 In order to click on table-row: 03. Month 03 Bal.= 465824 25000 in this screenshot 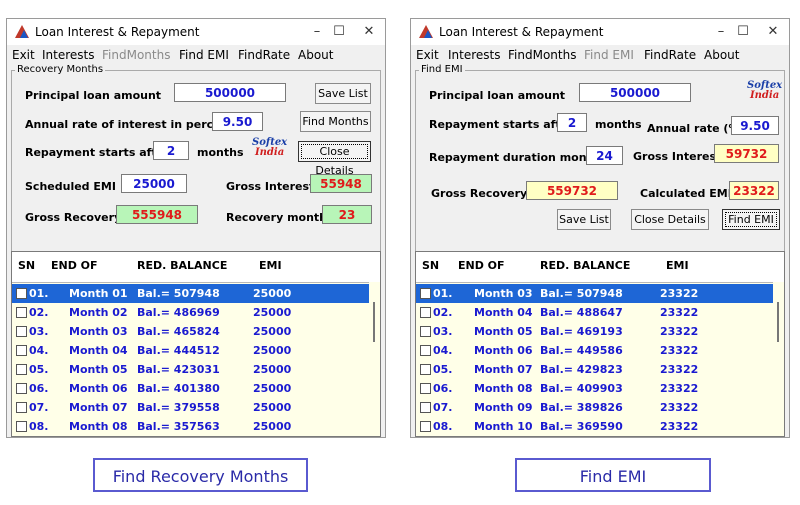, I will do `click(191, 331)`.